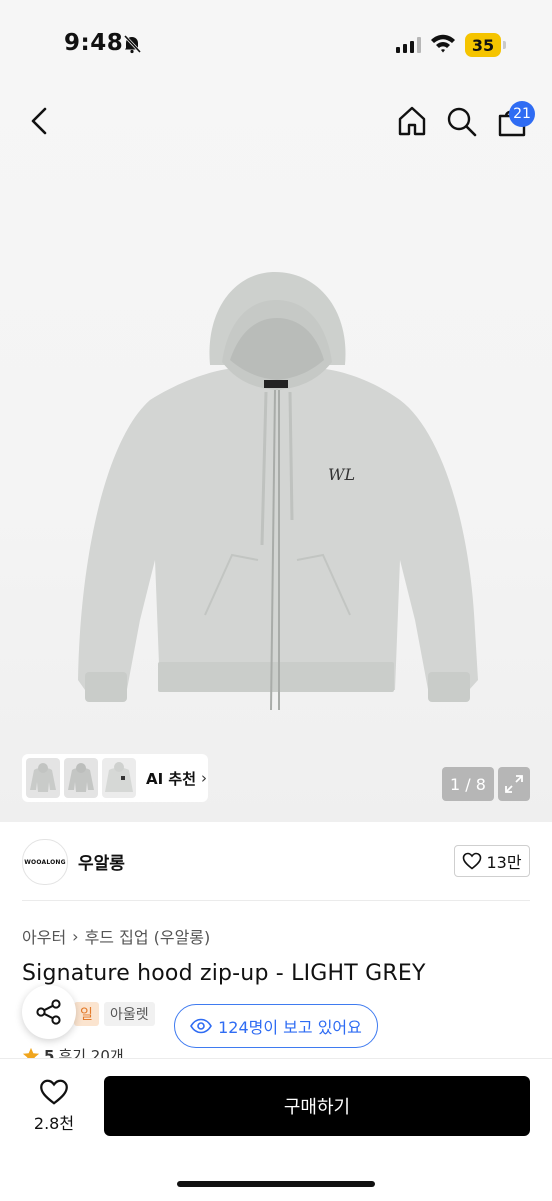 The width and height of the screenshot is (552, 1201). What do you see at coordinates (462, 124) in the screenshot?
I see `search-icon` at bounding box center [462, 124].